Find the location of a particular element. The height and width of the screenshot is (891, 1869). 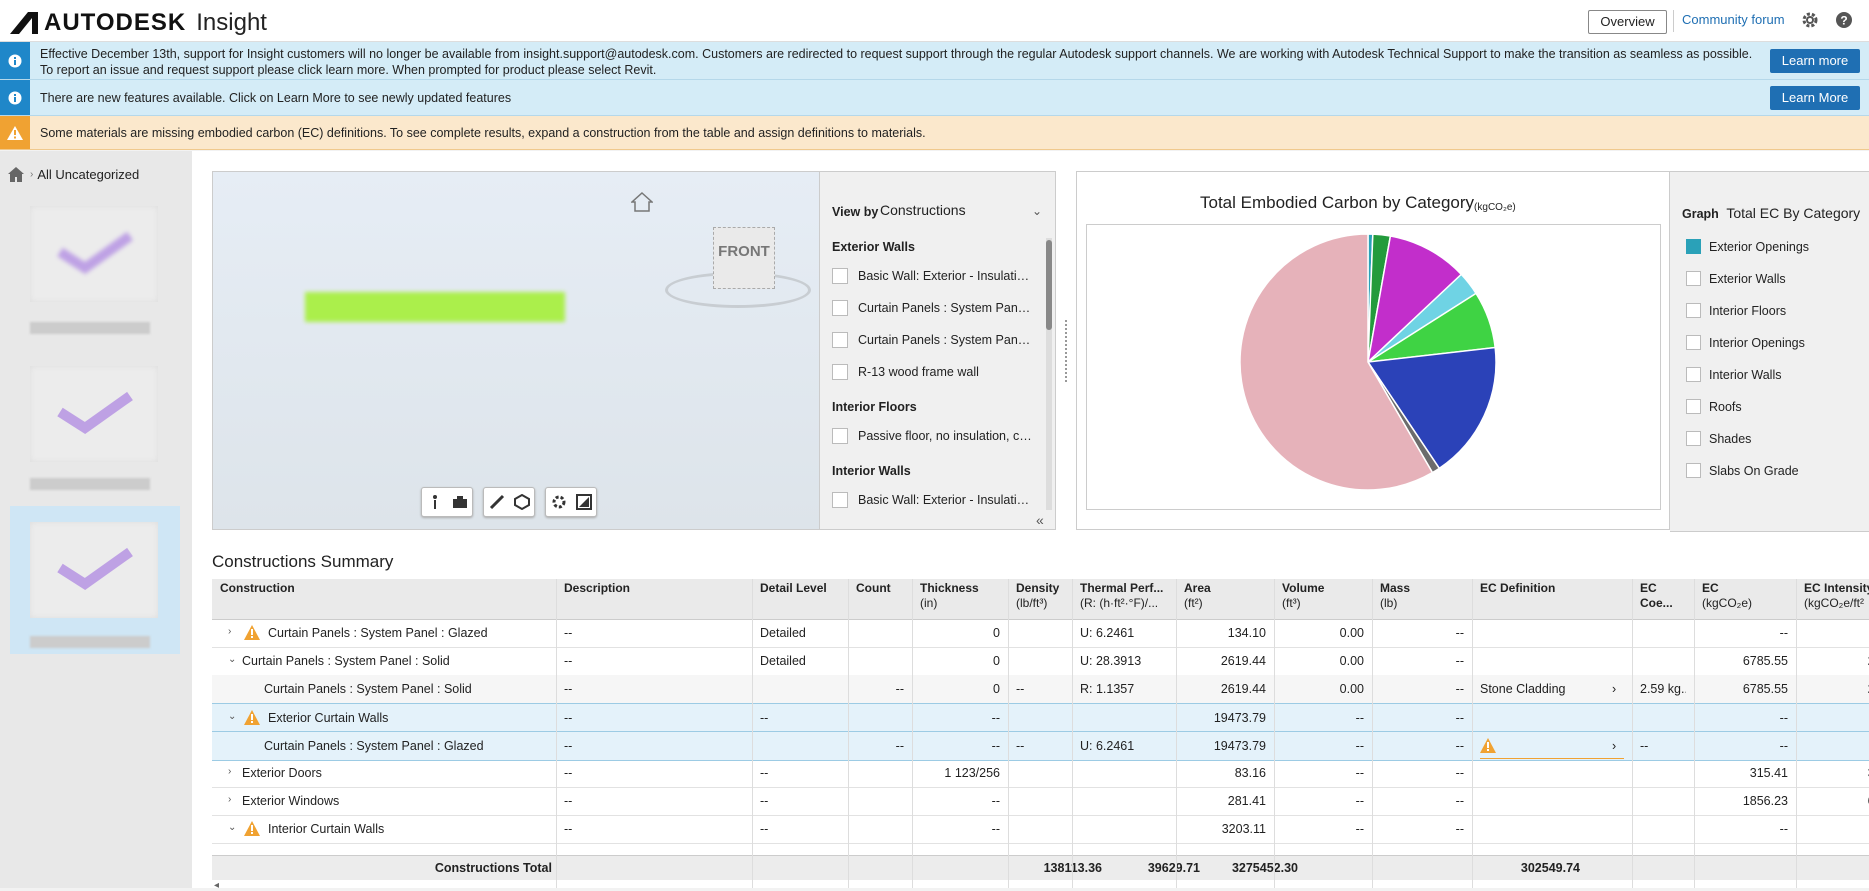

walk-icon is located at coordinates (435, 502).